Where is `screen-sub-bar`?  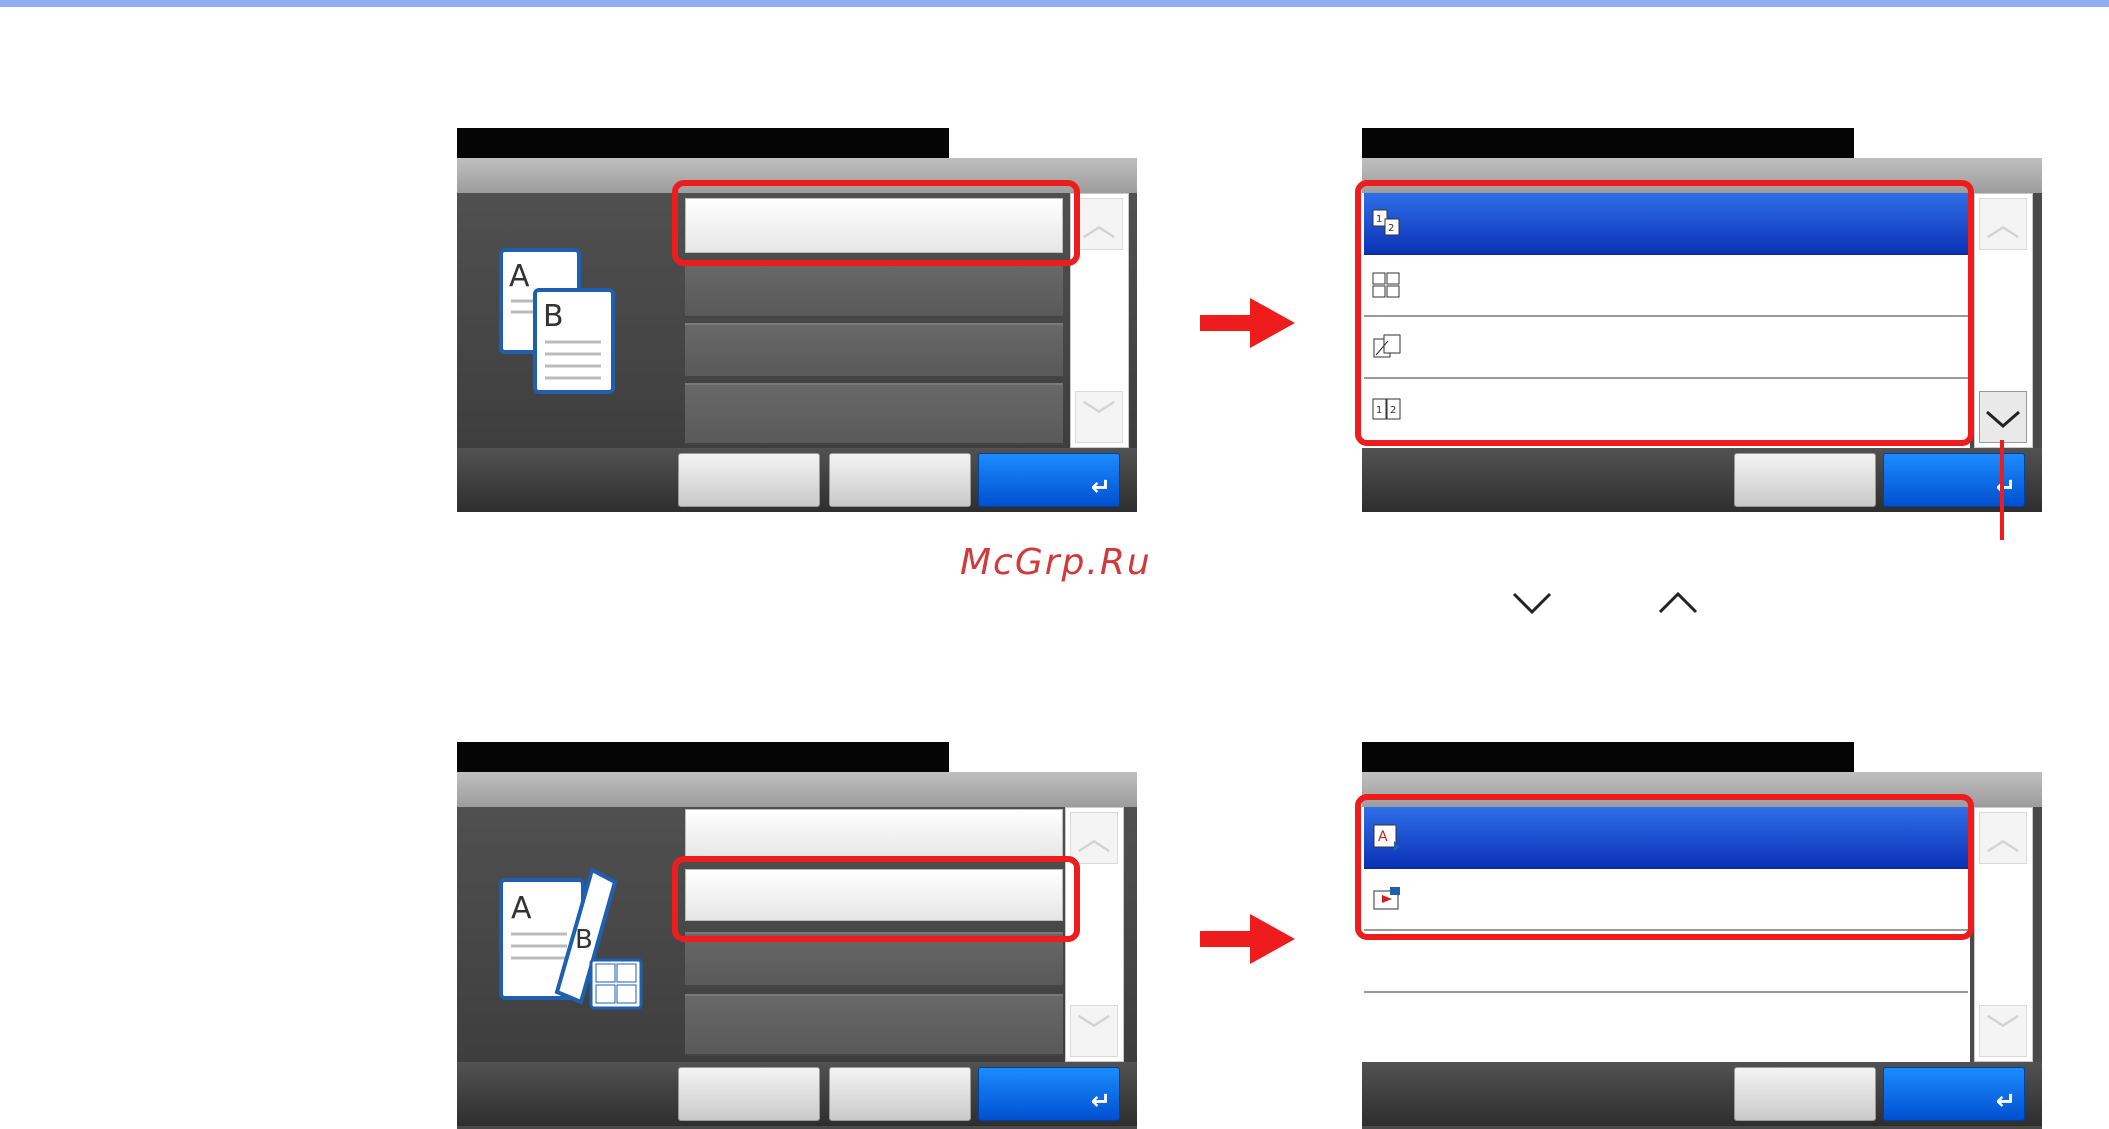
screen-sub-bar is located at coordinates (797, 789).